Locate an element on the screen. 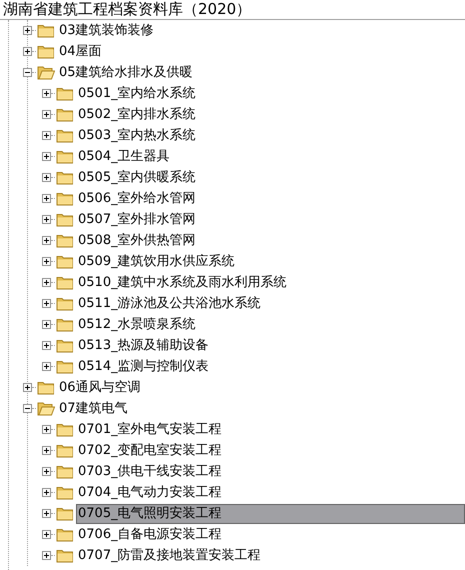  tree-item: 0508_室外供热管网 is located at coordinates (137, 240).